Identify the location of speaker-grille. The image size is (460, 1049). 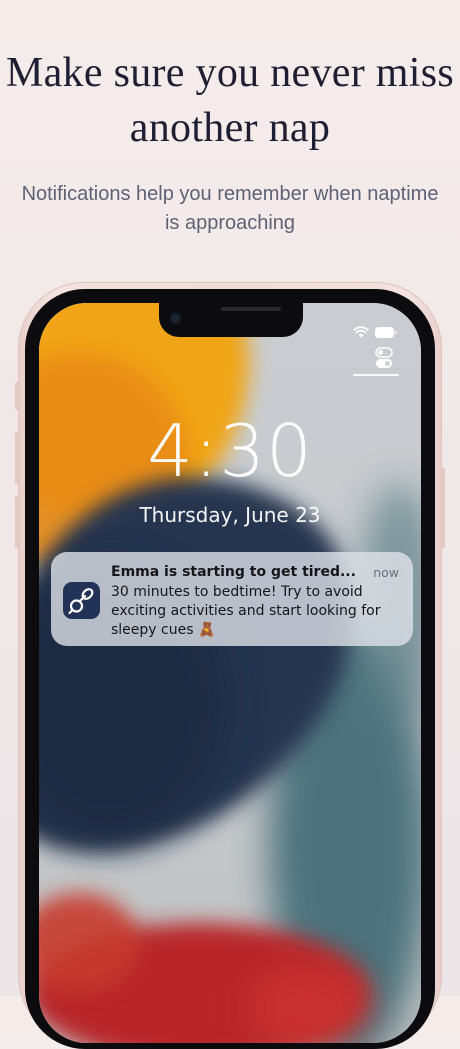
(251, 309).